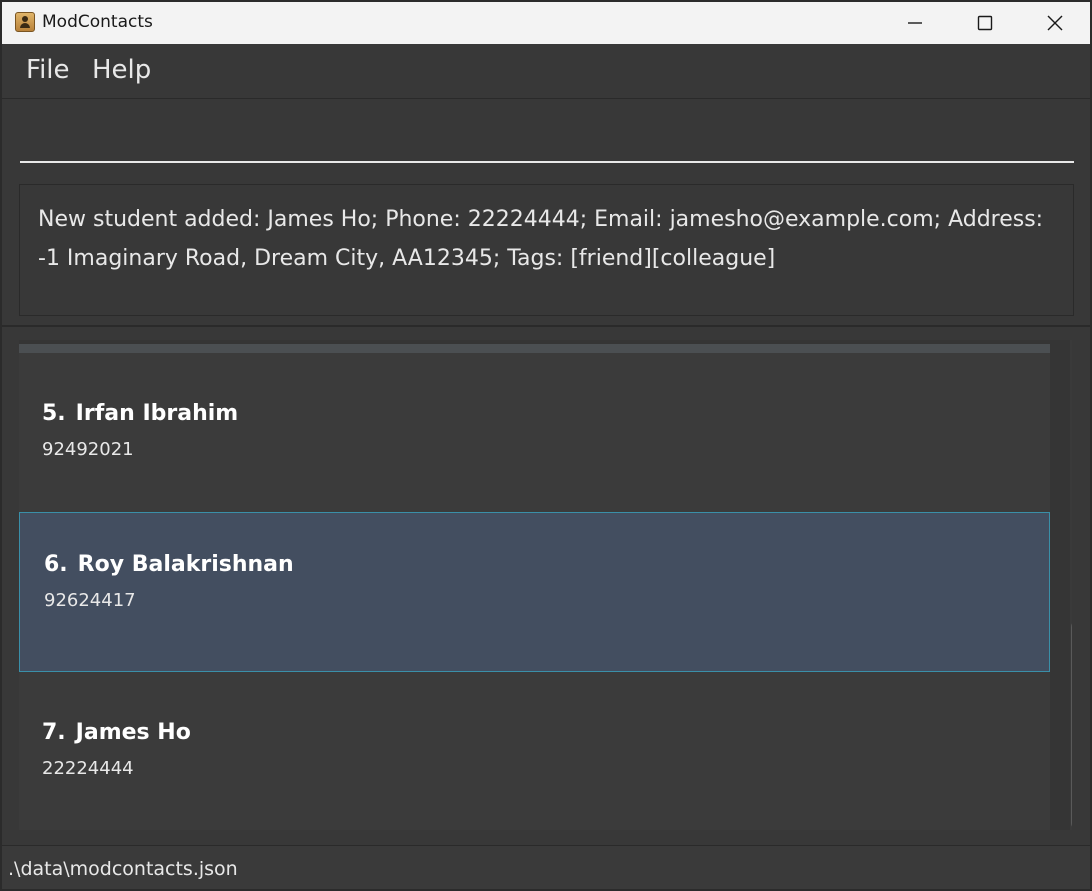 This screenshot has height=891, width=1092. Describe the element at coordinates (157, 413) in the screenshot. I see `person-name: Irfan Ibrahim` at that location.